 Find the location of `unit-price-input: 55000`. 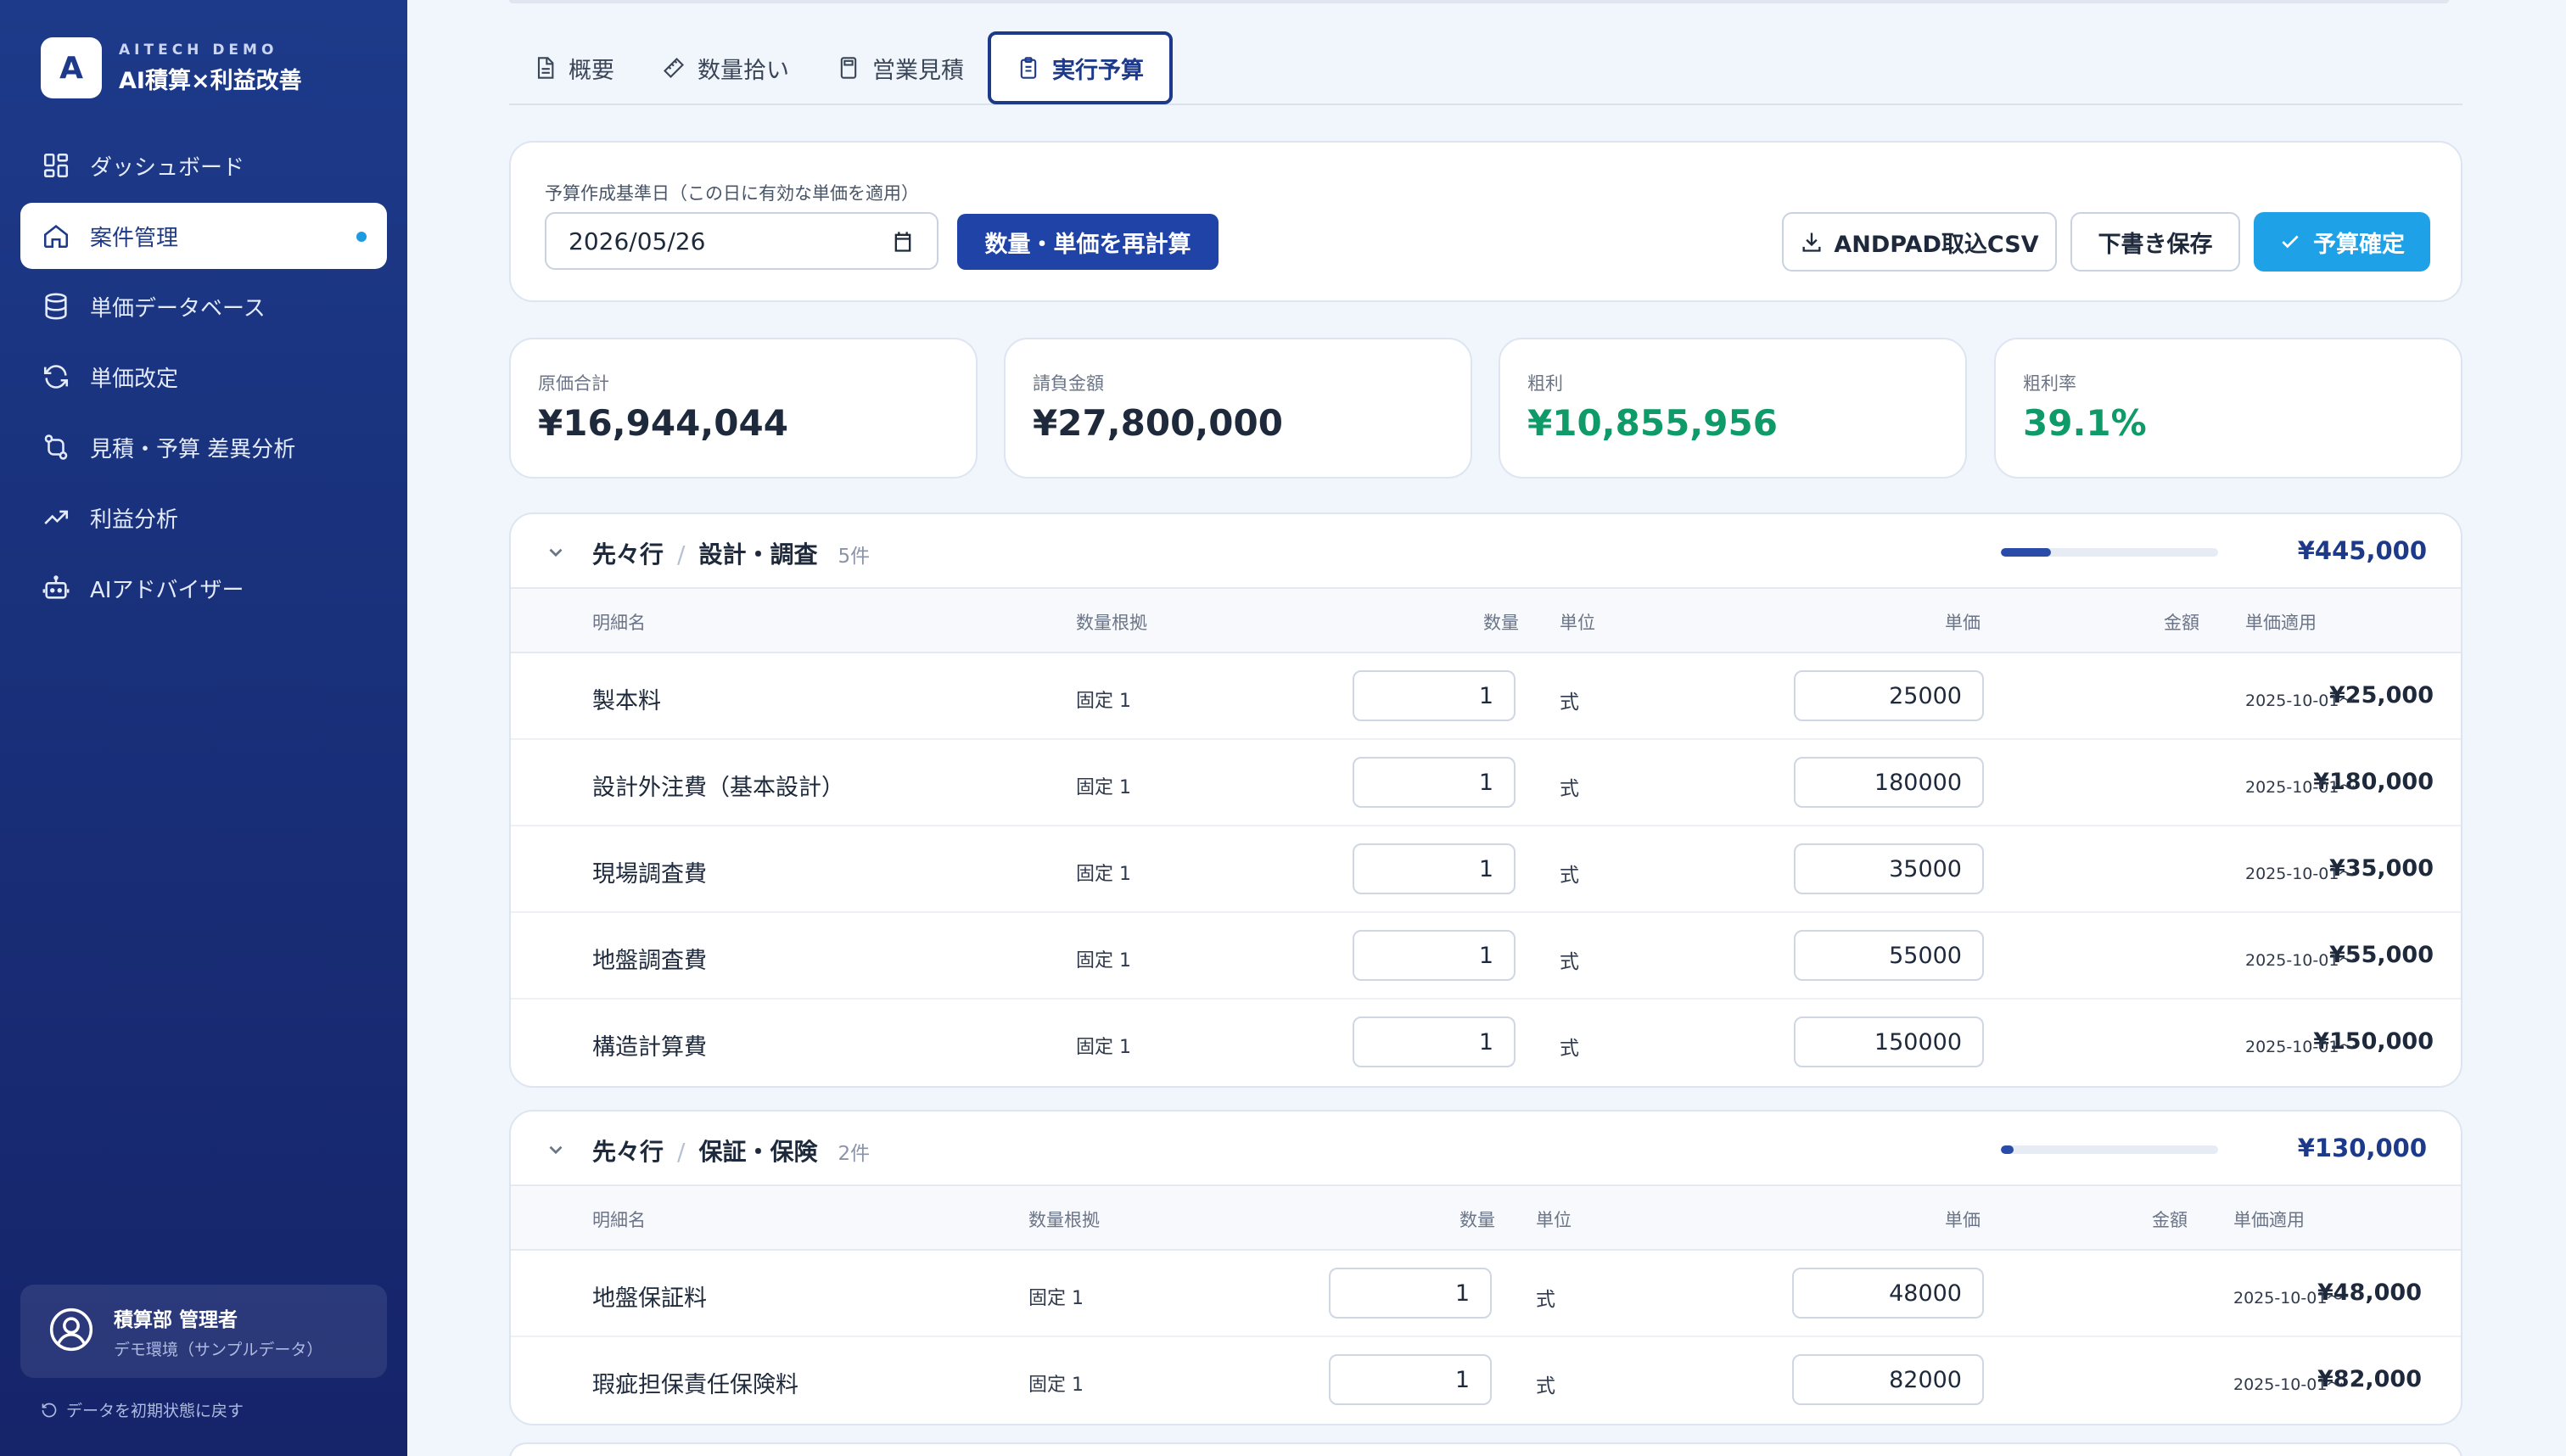

unit-price-input: 55000 is located at coordinates (1889, 955).